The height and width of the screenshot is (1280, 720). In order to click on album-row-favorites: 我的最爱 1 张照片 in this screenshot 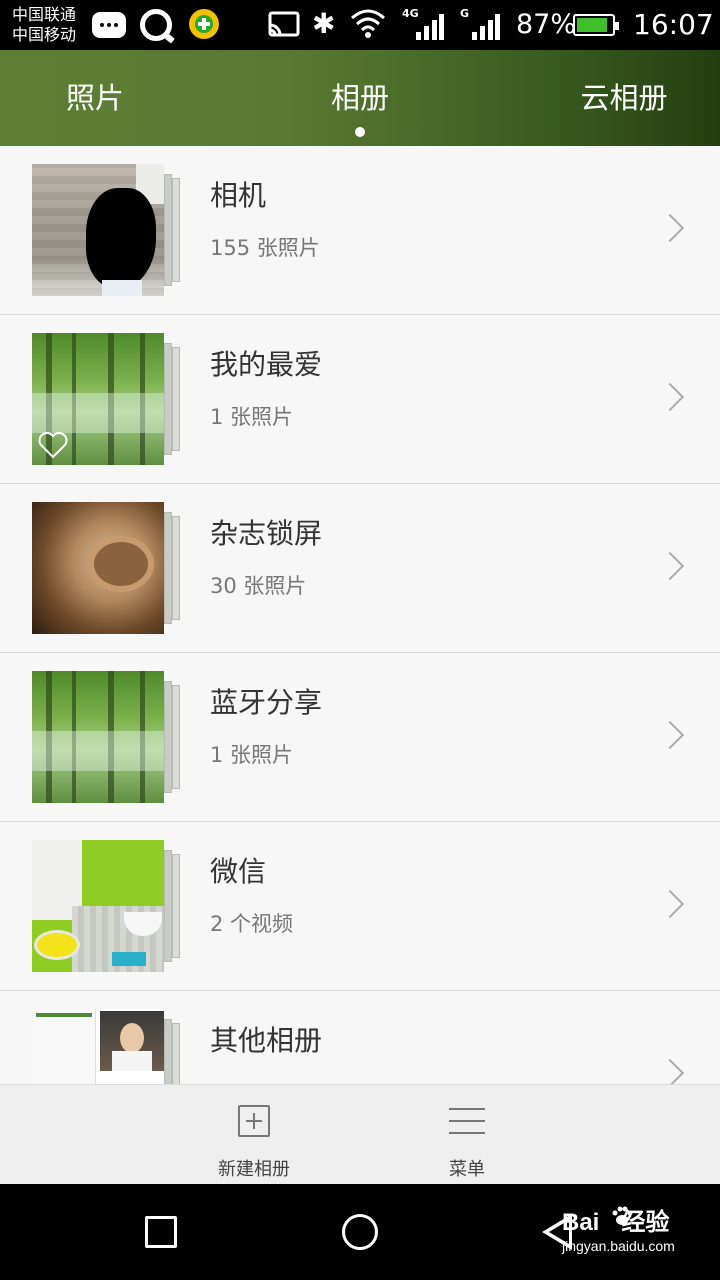, I will do `click(360, 399)`.